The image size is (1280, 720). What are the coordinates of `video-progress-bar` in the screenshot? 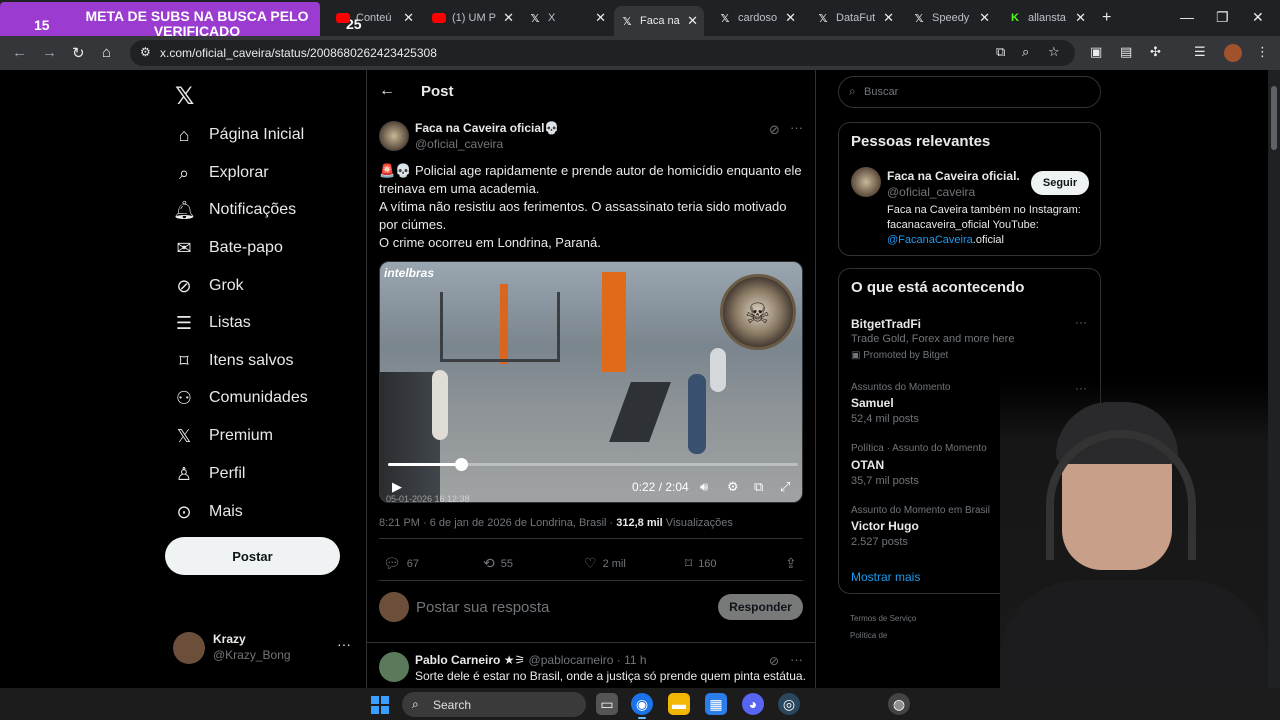 It's located at (593, 464).